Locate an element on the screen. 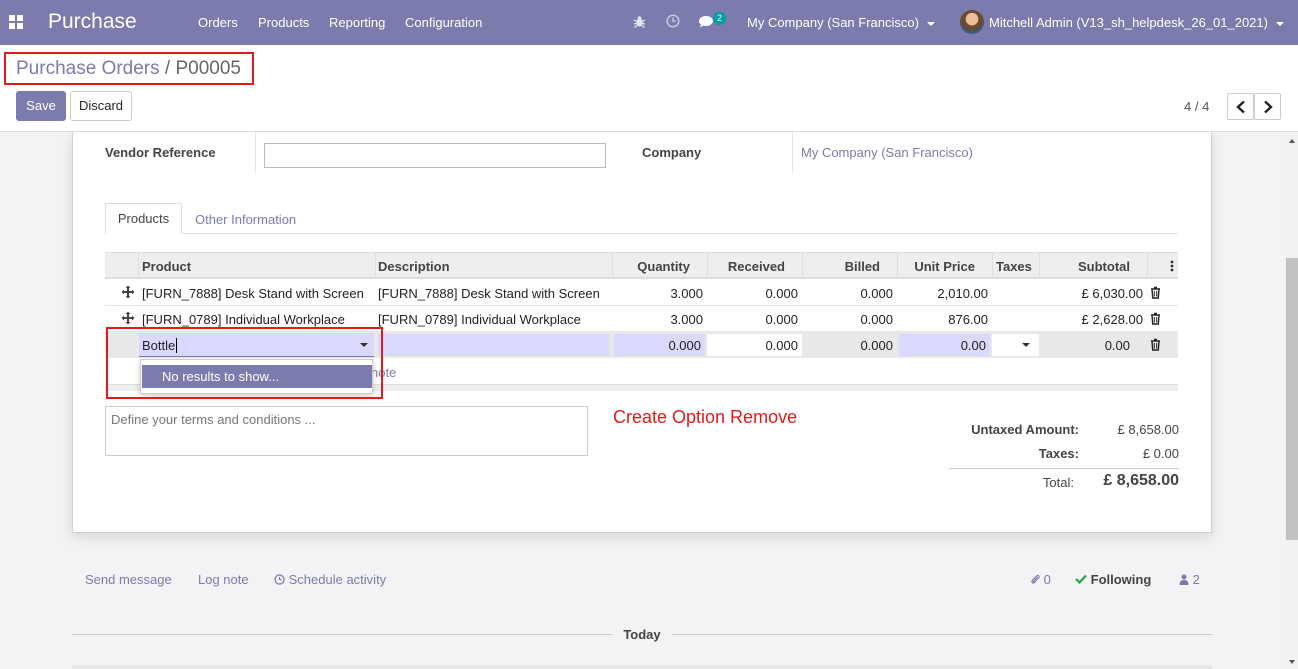 The image size is (1298, 669). clock-icon is located at coordinates (673, 21).